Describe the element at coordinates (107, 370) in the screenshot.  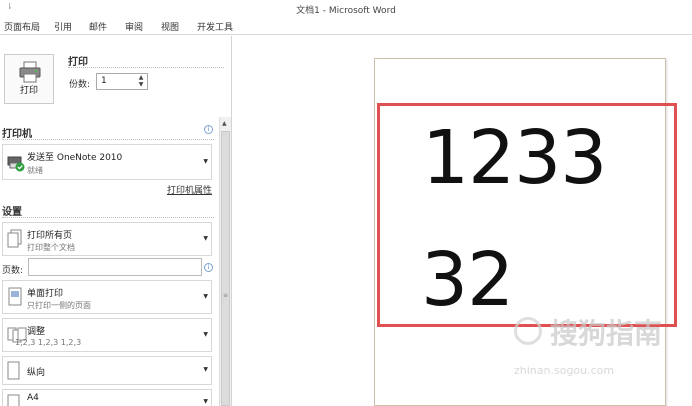
I see `orientation-dropdown: 纵向 ▼` at that location.